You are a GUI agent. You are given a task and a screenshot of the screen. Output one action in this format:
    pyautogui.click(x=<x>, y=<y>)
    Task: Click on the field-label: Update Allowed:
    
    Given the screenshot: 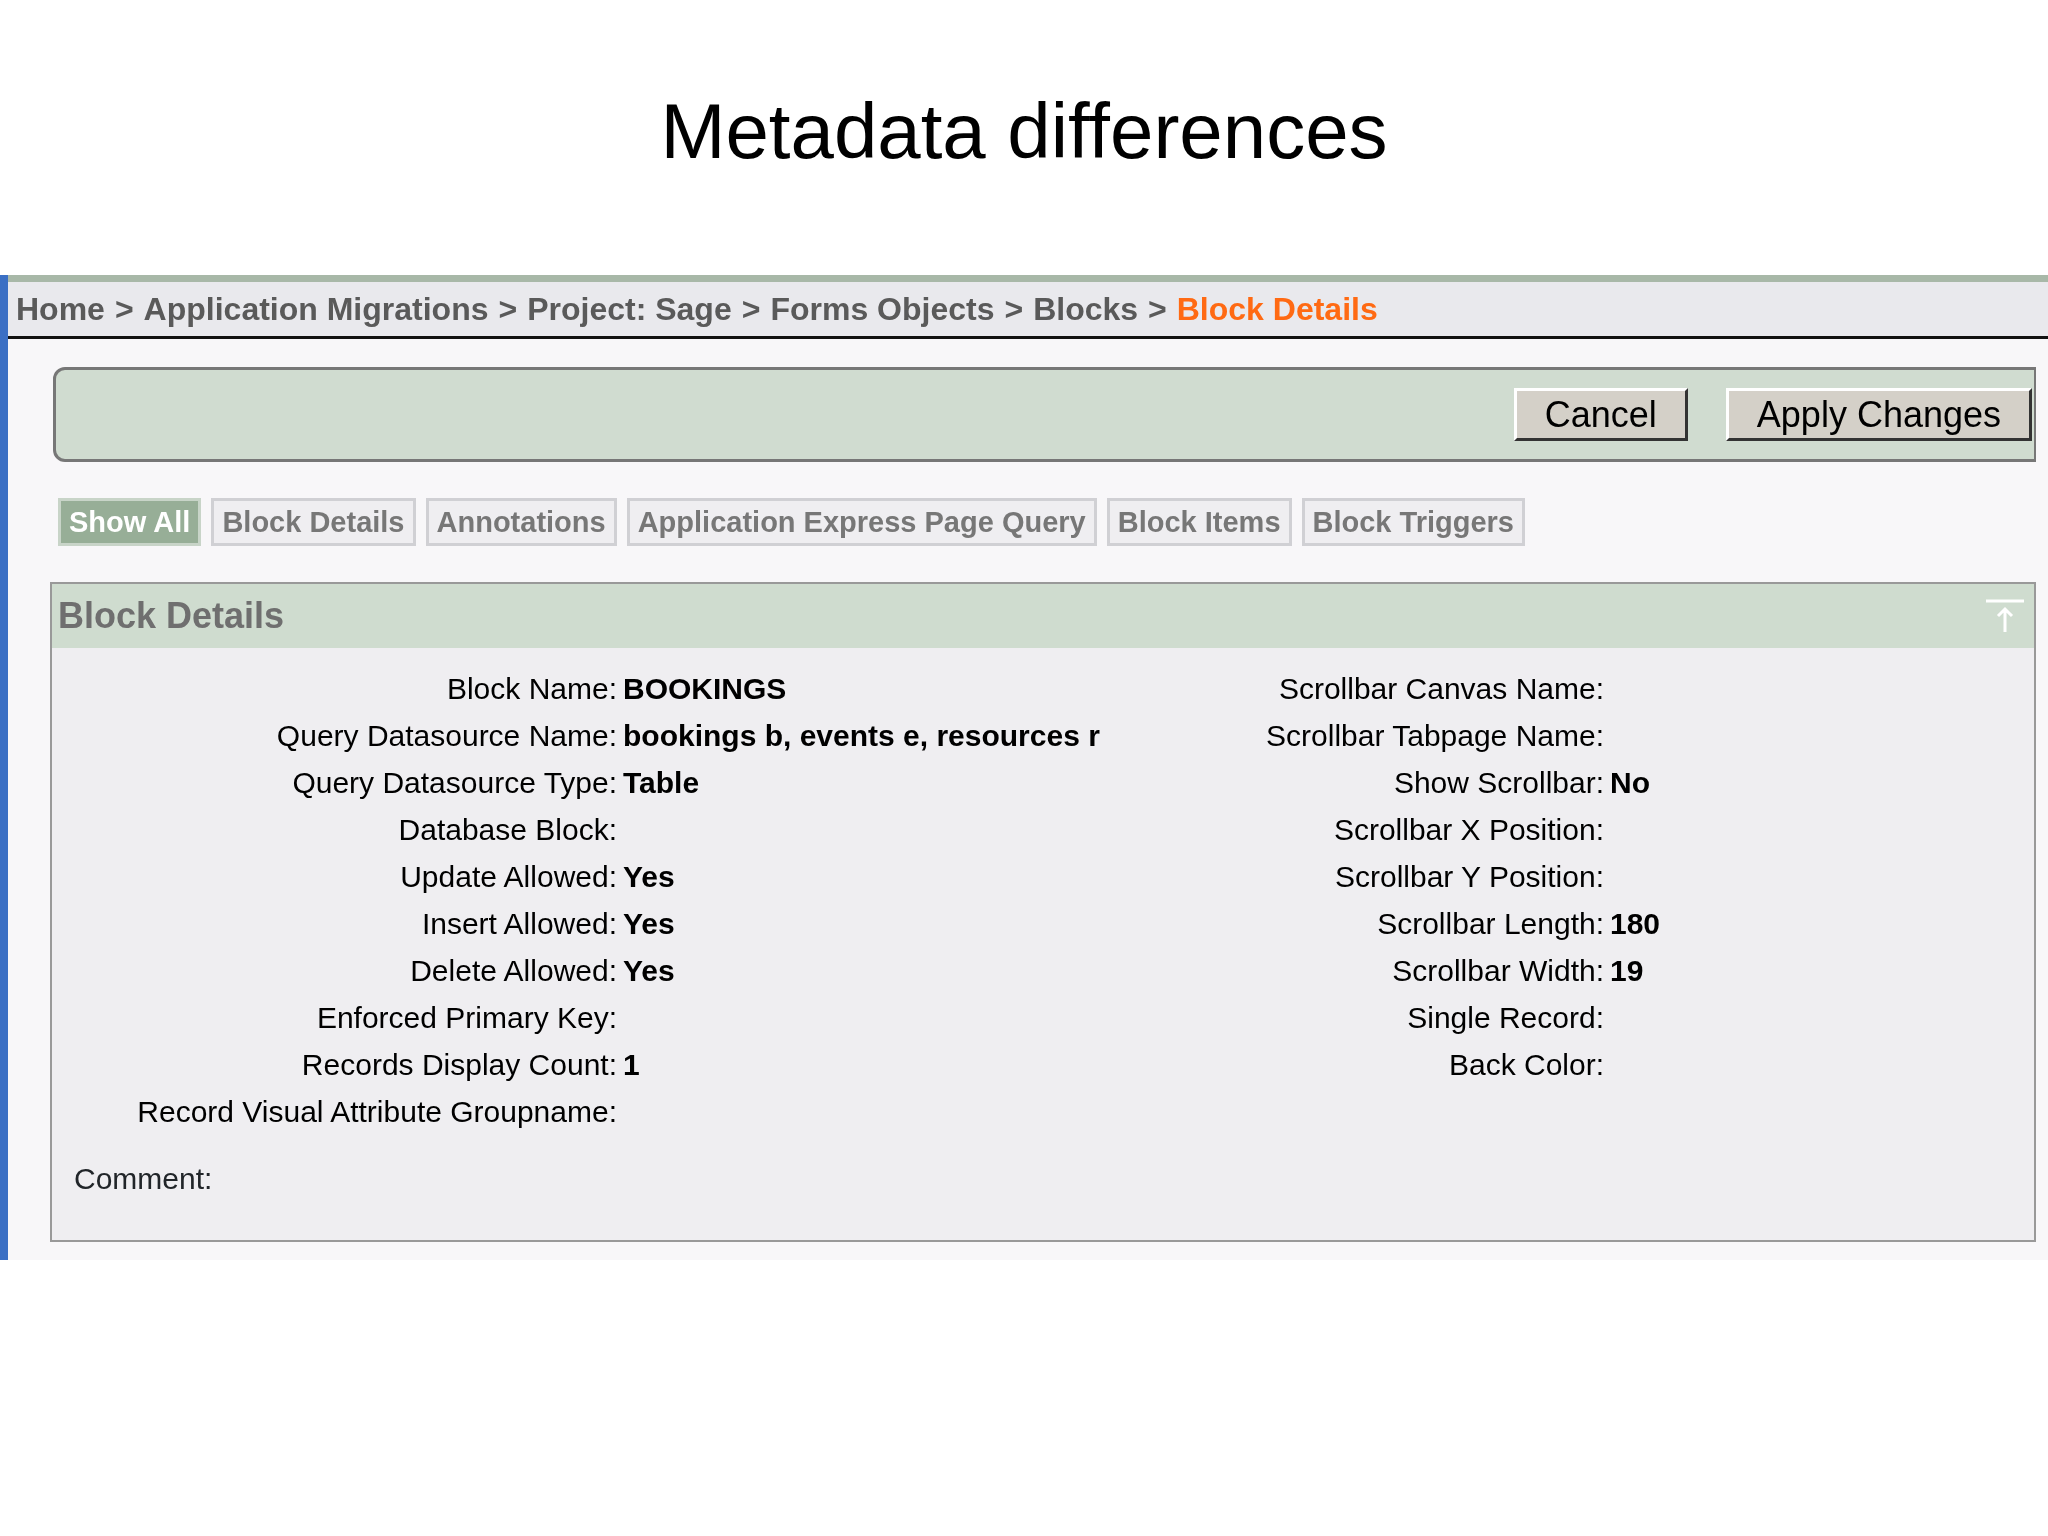 What is the action you would take?
    pyautogui.click(x=508, y=877)
    